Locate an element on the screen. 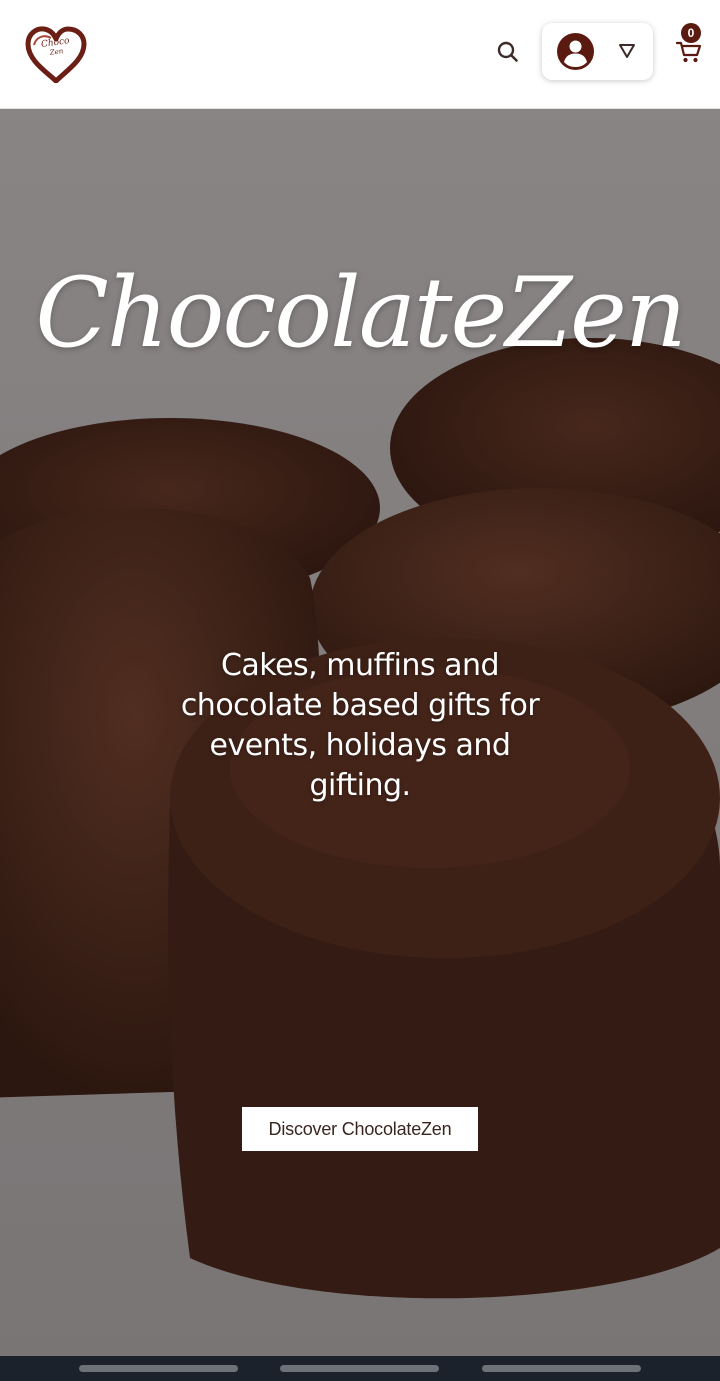 The image size is (720, 1381). caret-down-icon is located at coordinates (627, 51).